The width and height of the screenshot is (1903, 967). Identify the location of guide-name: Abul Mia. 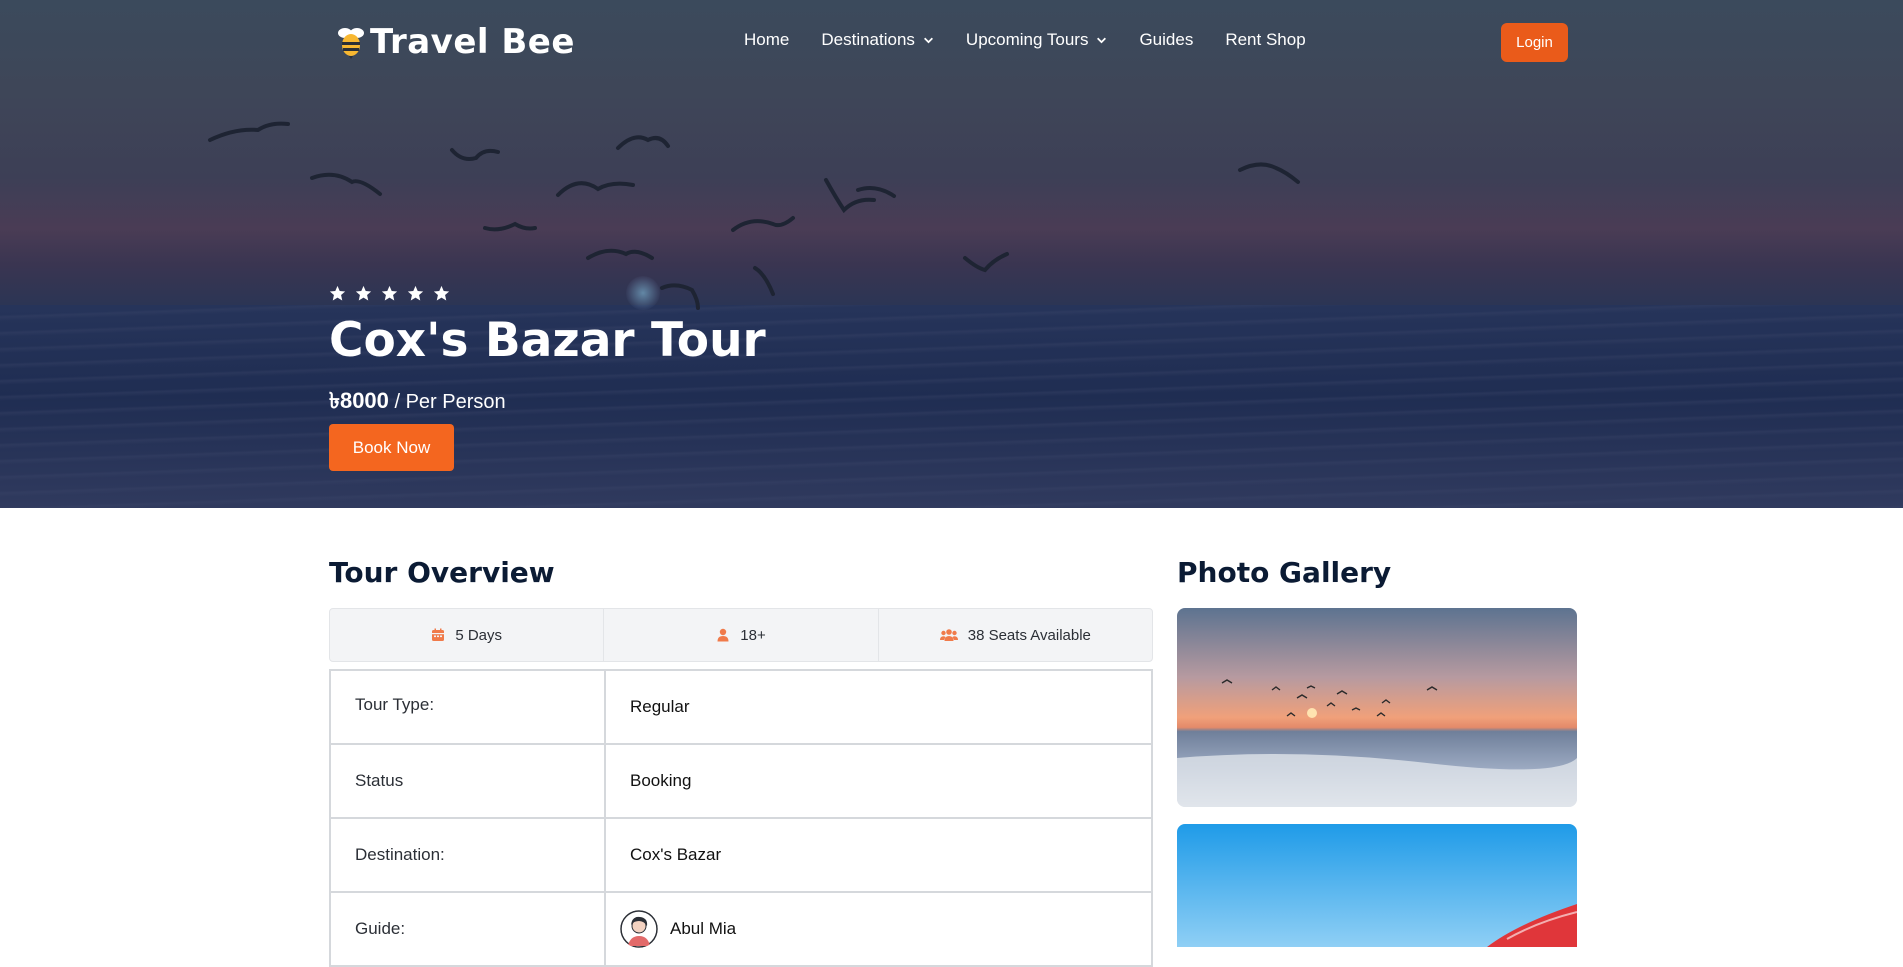
(703, 929).